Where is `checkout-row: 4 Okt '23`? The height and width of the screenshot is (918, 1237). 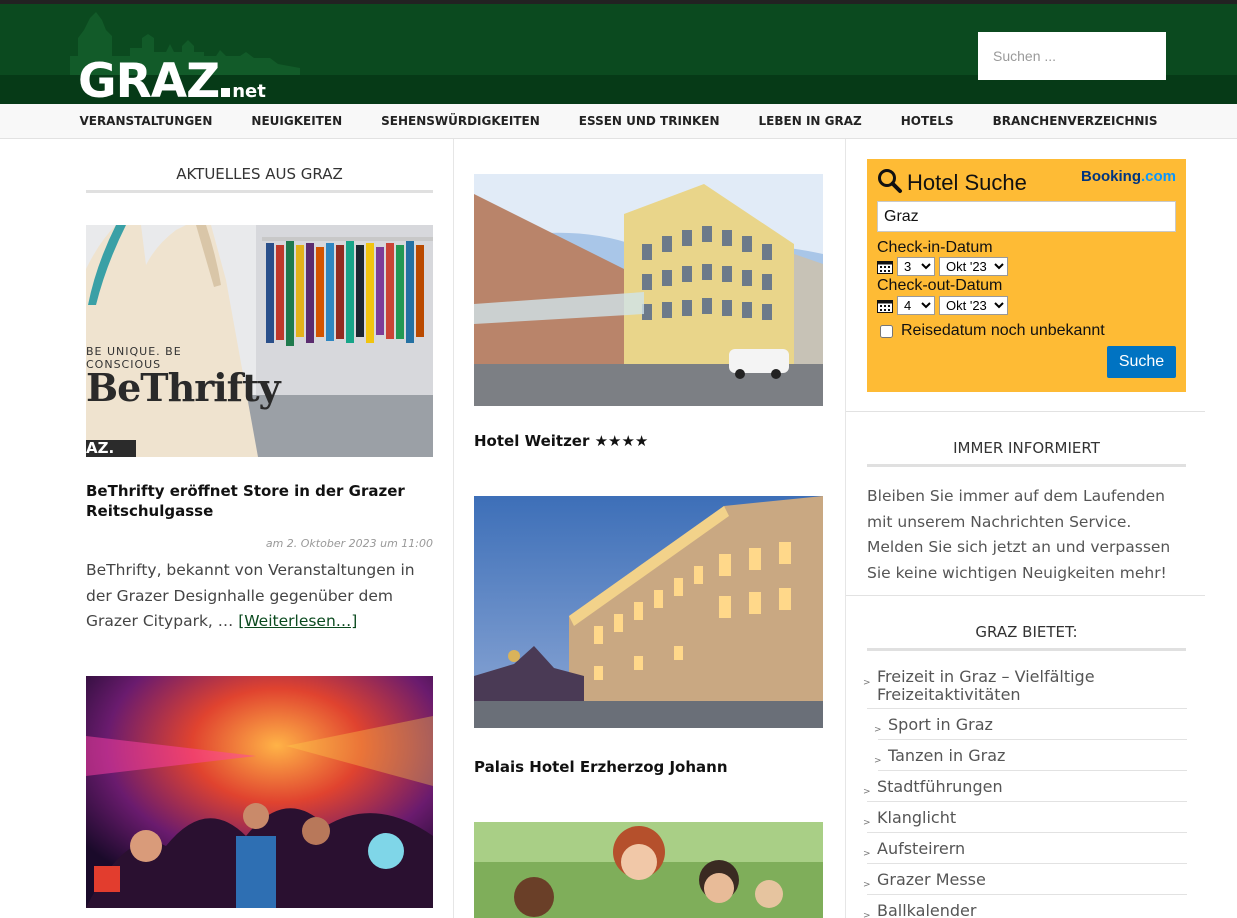
checkout-row: 4 Okt '23 is located at coordinates (942, 305).